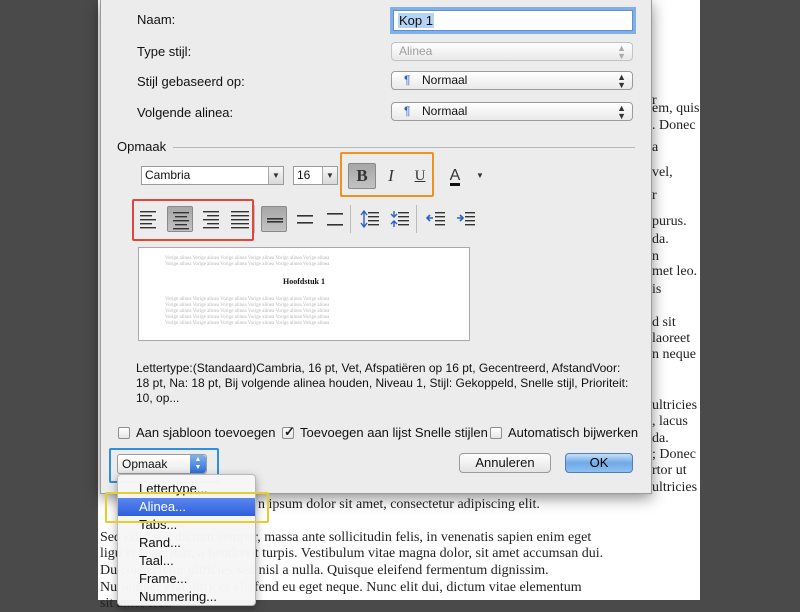 The height and width of the screenshot is (612, 800). I want to click on quick-styles-checkbox: ✓, so click(288, 431).